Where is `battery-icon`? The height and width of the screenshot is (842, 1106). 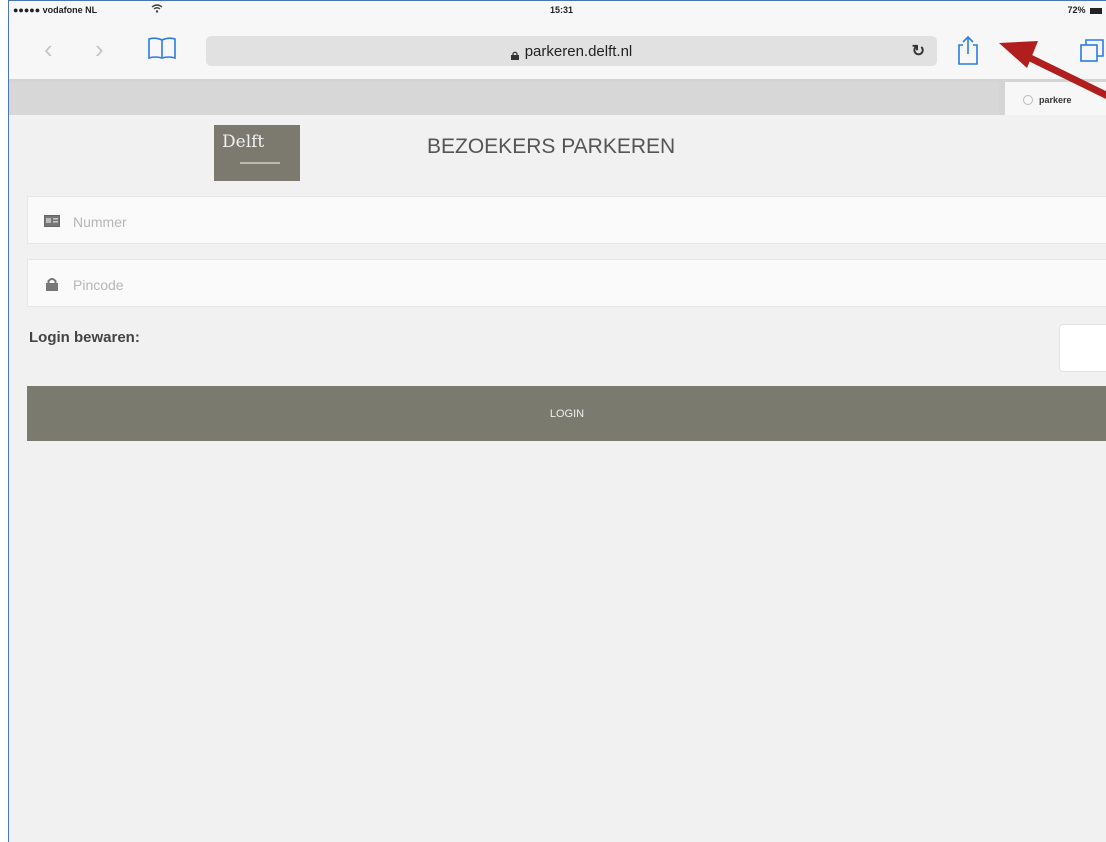
battery-icon is located at coordinates (1096, 10).